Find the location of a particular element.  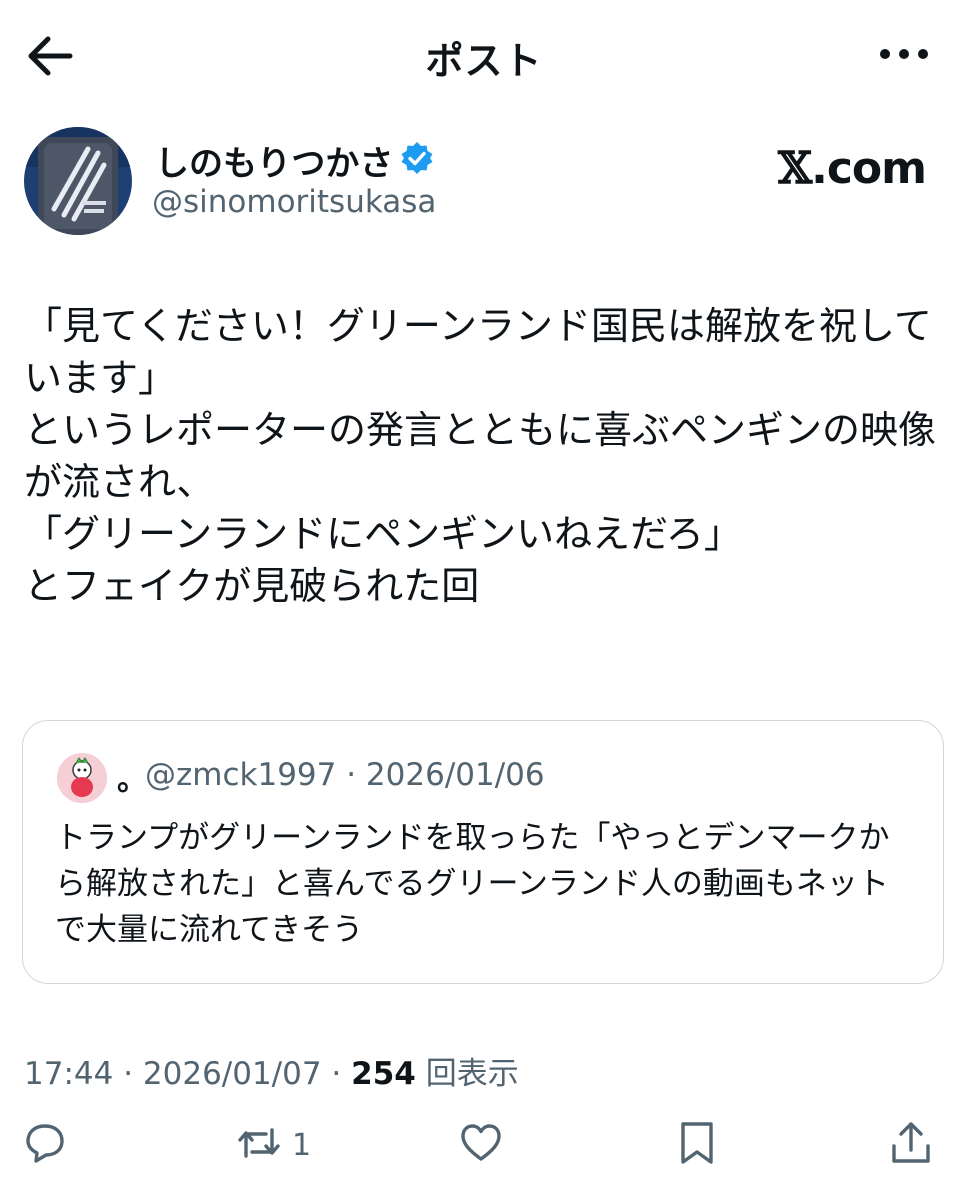

retweet-count: 1 is located at coordinates (302, 1145).